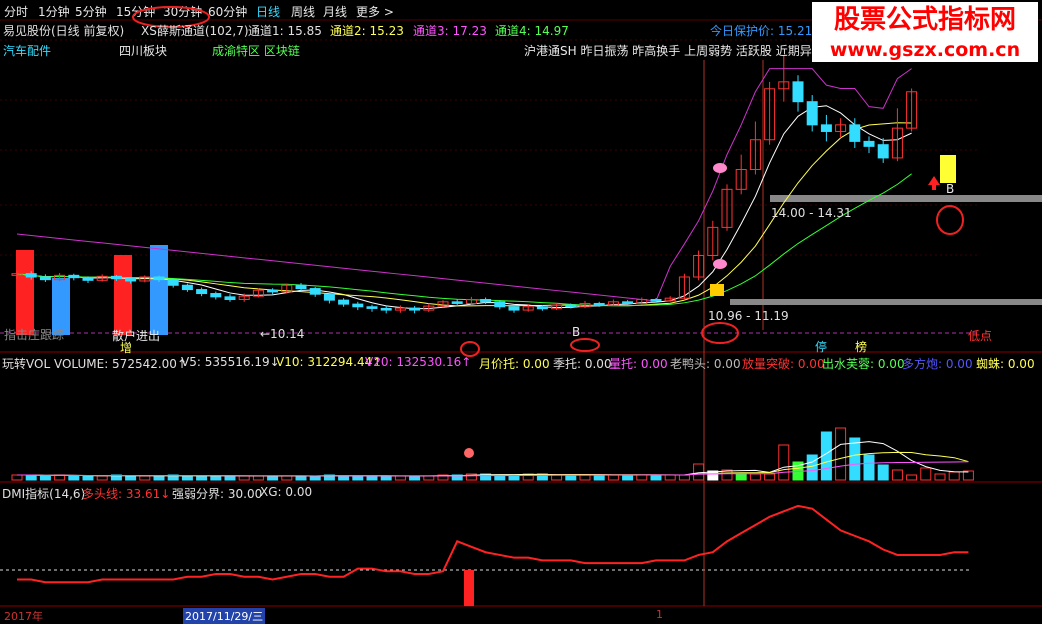  Describe the element at coordinates (886, 302) in the screenshot. I see `lower-zone-bar` at that location.